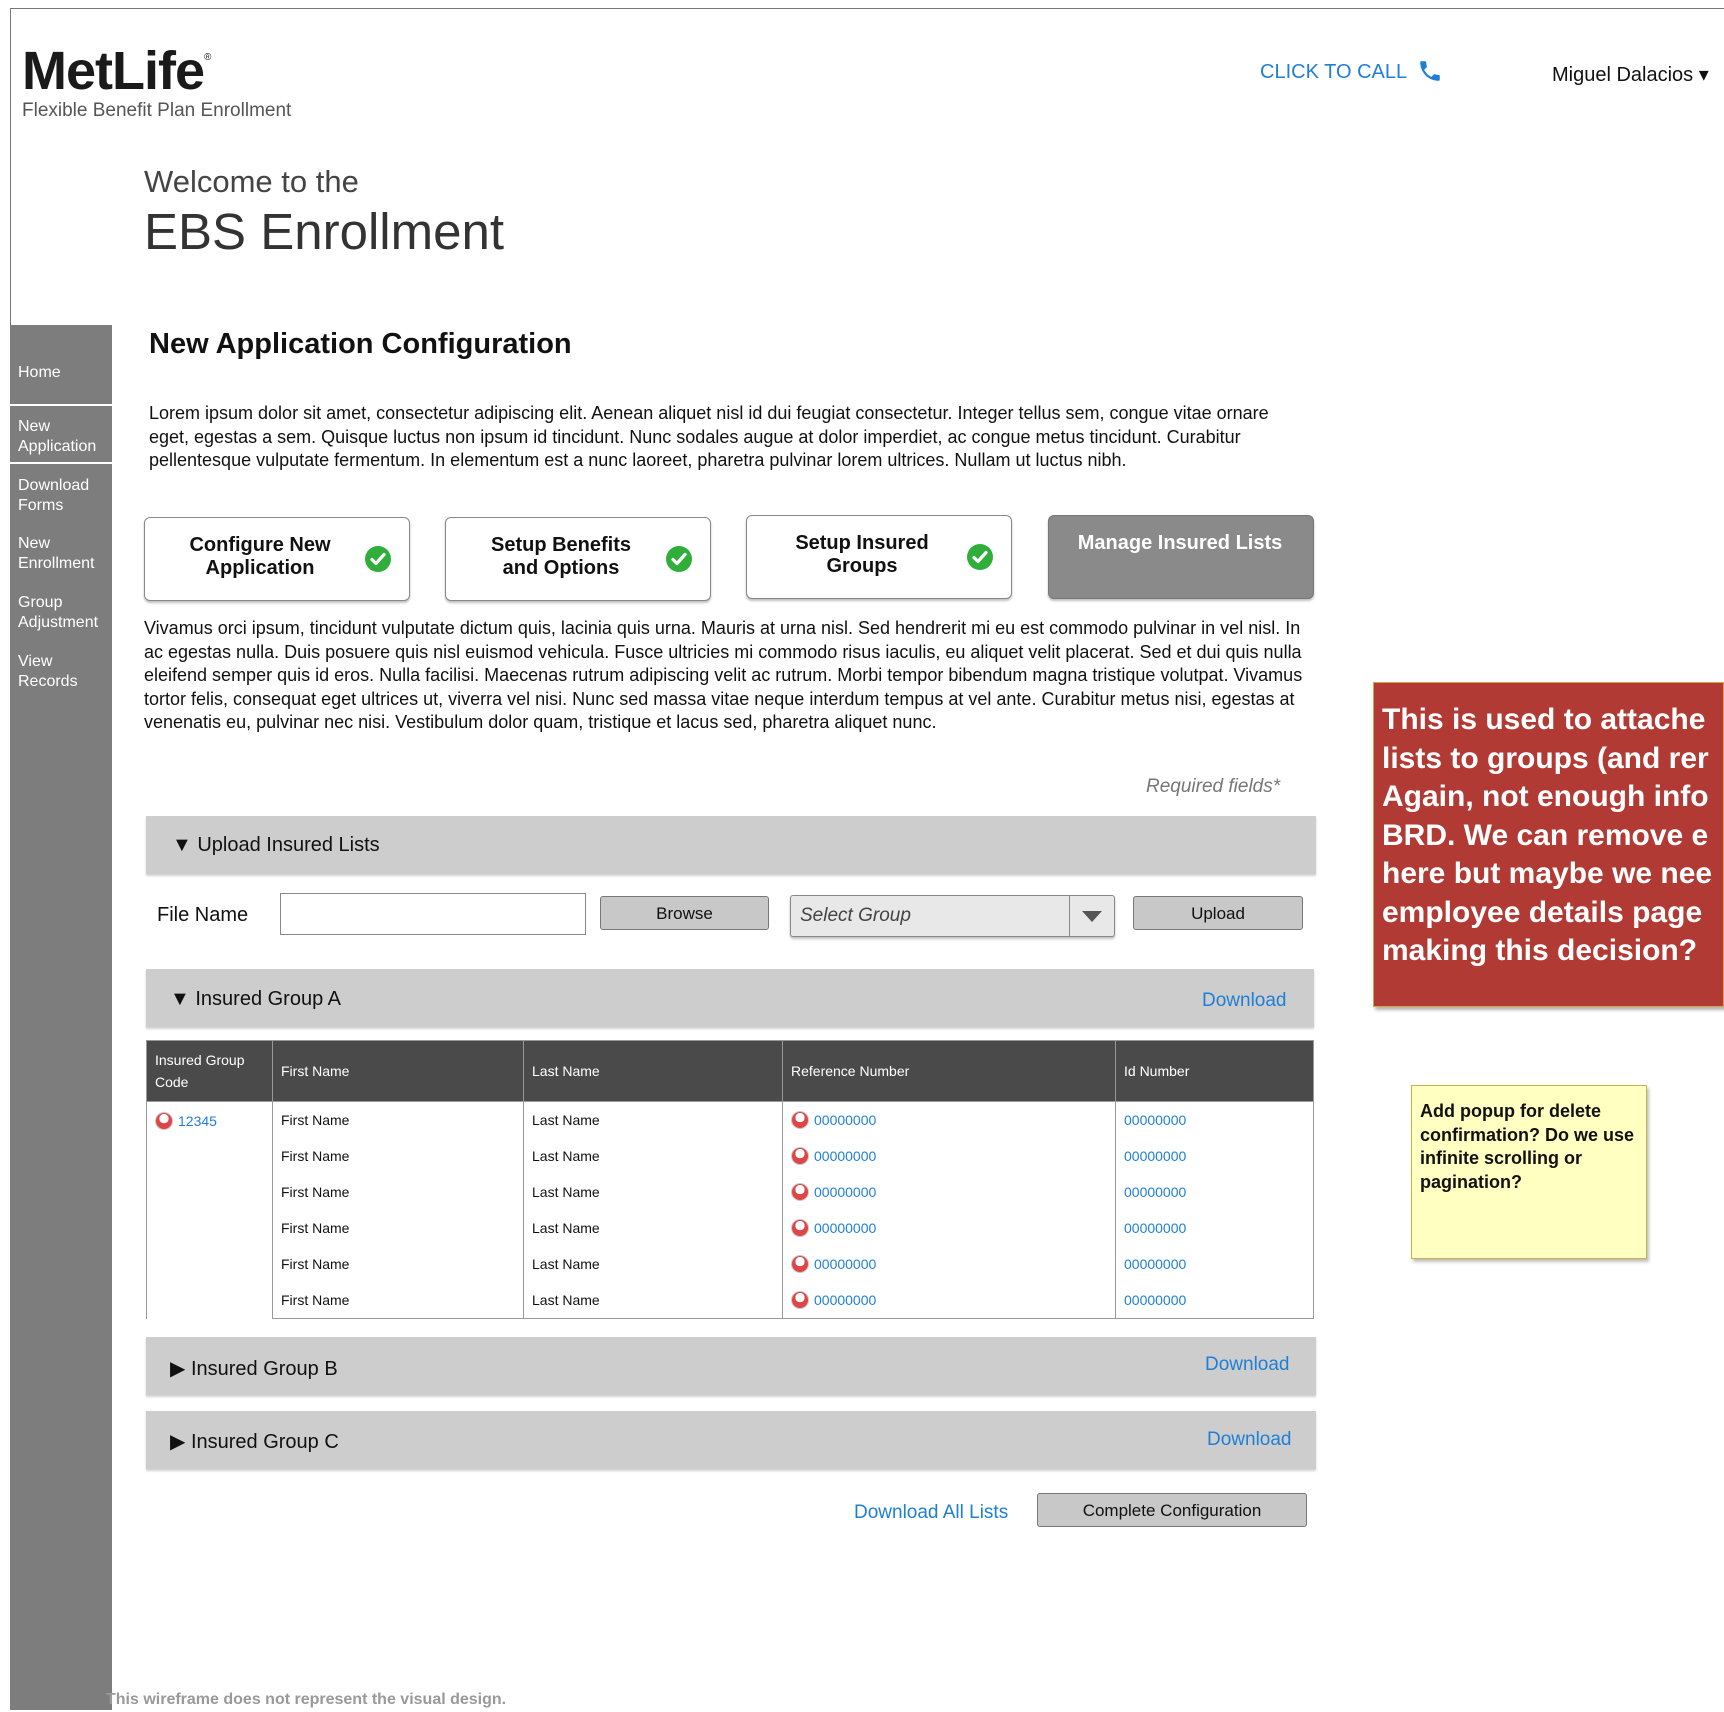 Image resolution: width=1724 pixels, height=1712 pixels. What do you see at coordinates (65, 554) in the screenshot?
I see `sidebar-item-new-enrollment: New Enrollment` at bounding box center [65, 554].